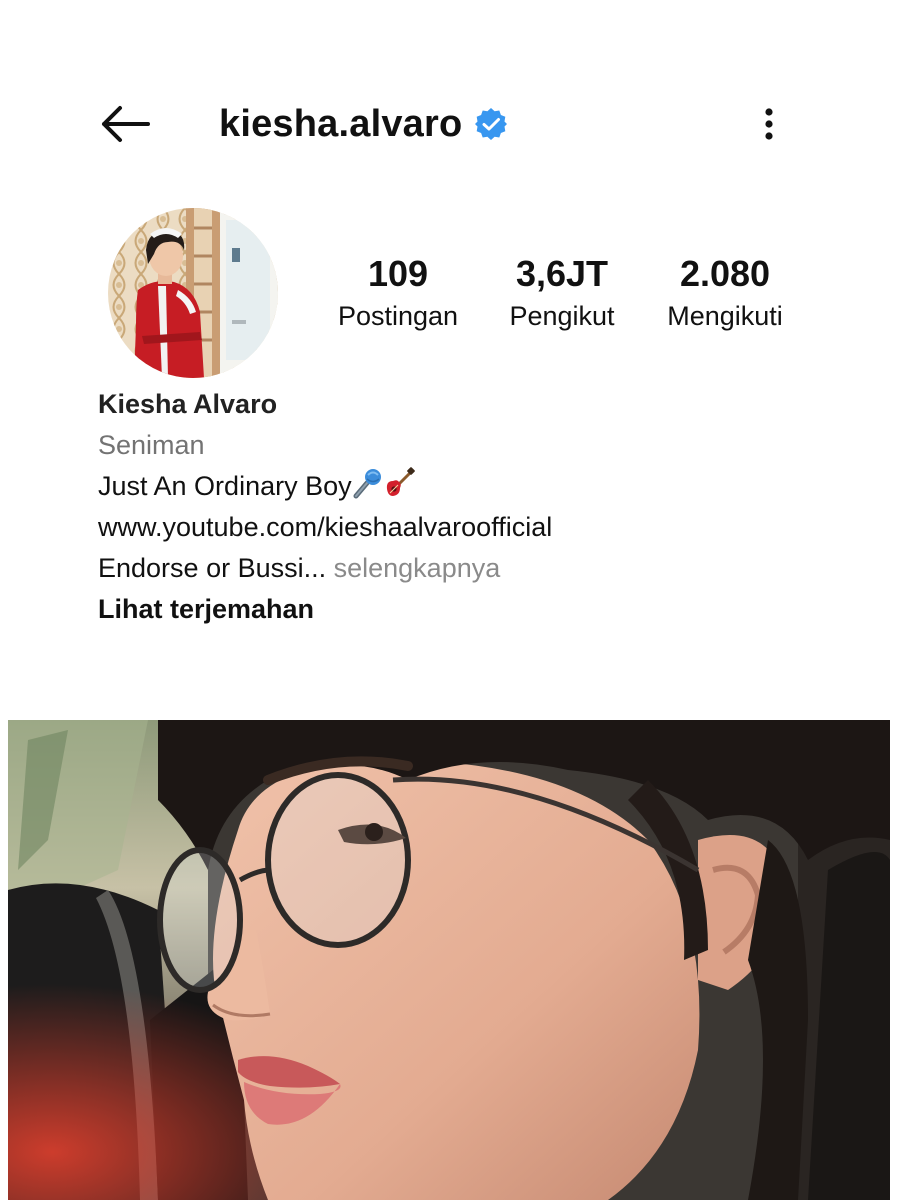 The width and height of the screenshot is (900, 1200). Describe the element at coordinates (562, 316) in the screenshot. I see `followers-label: Pengikut` at that location.